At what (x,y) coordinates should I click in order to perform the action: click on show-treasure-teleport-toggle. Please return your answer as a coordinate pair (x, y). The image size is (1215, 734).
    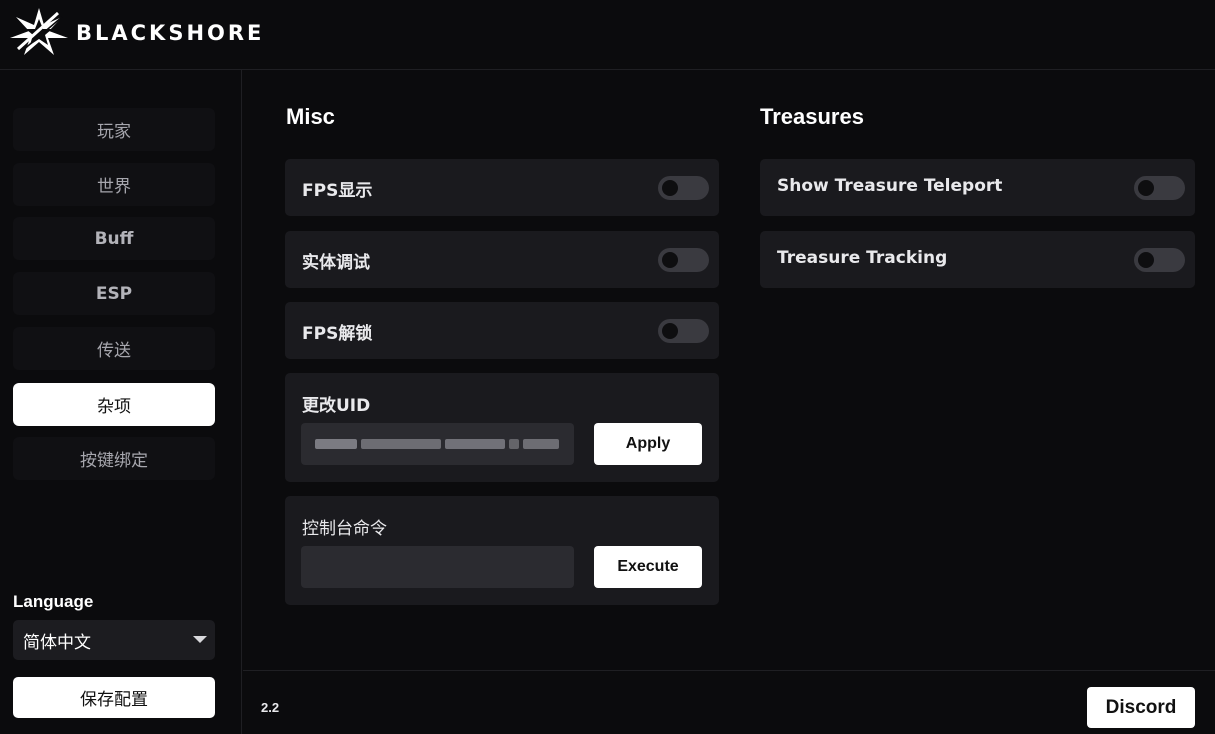
    Looking at the image, I should click on (1159, 188).